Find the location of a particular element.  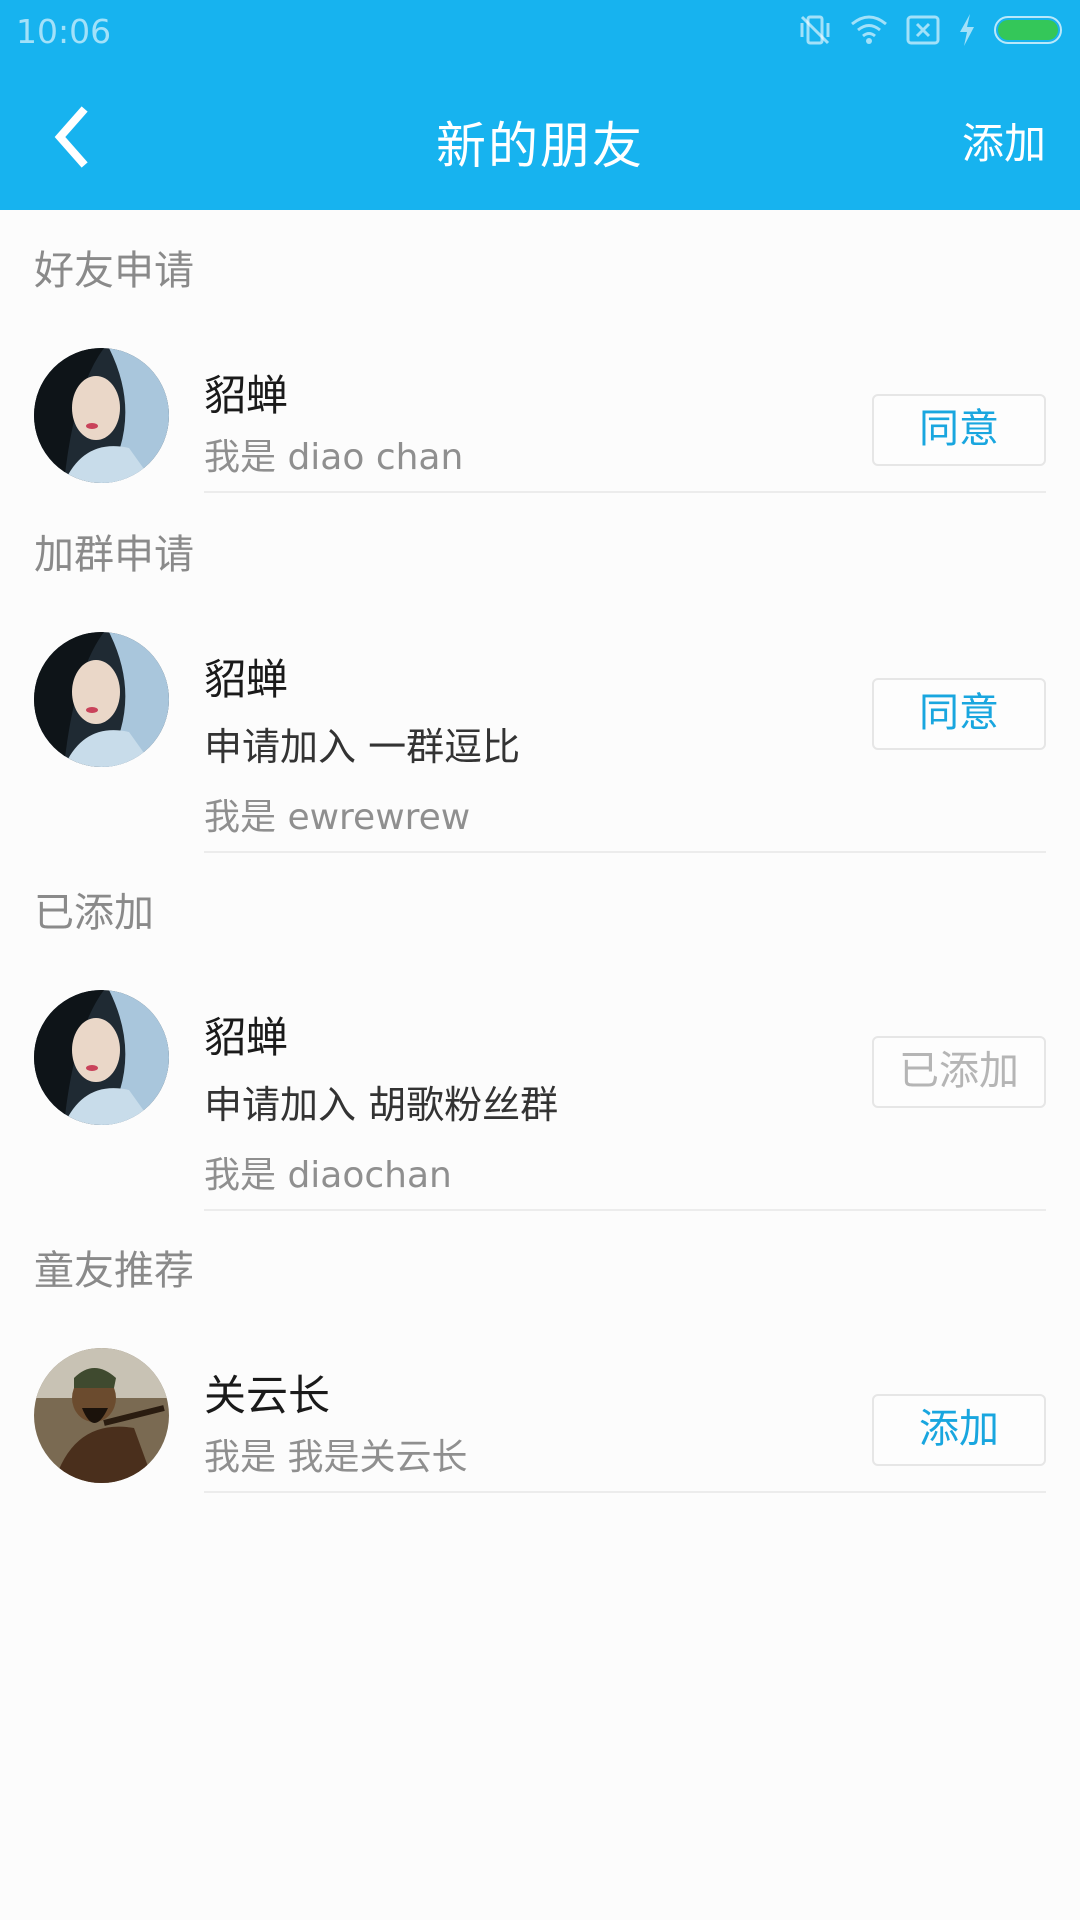

recommend-name: 关云长 is located at coordinates (267, 1395).